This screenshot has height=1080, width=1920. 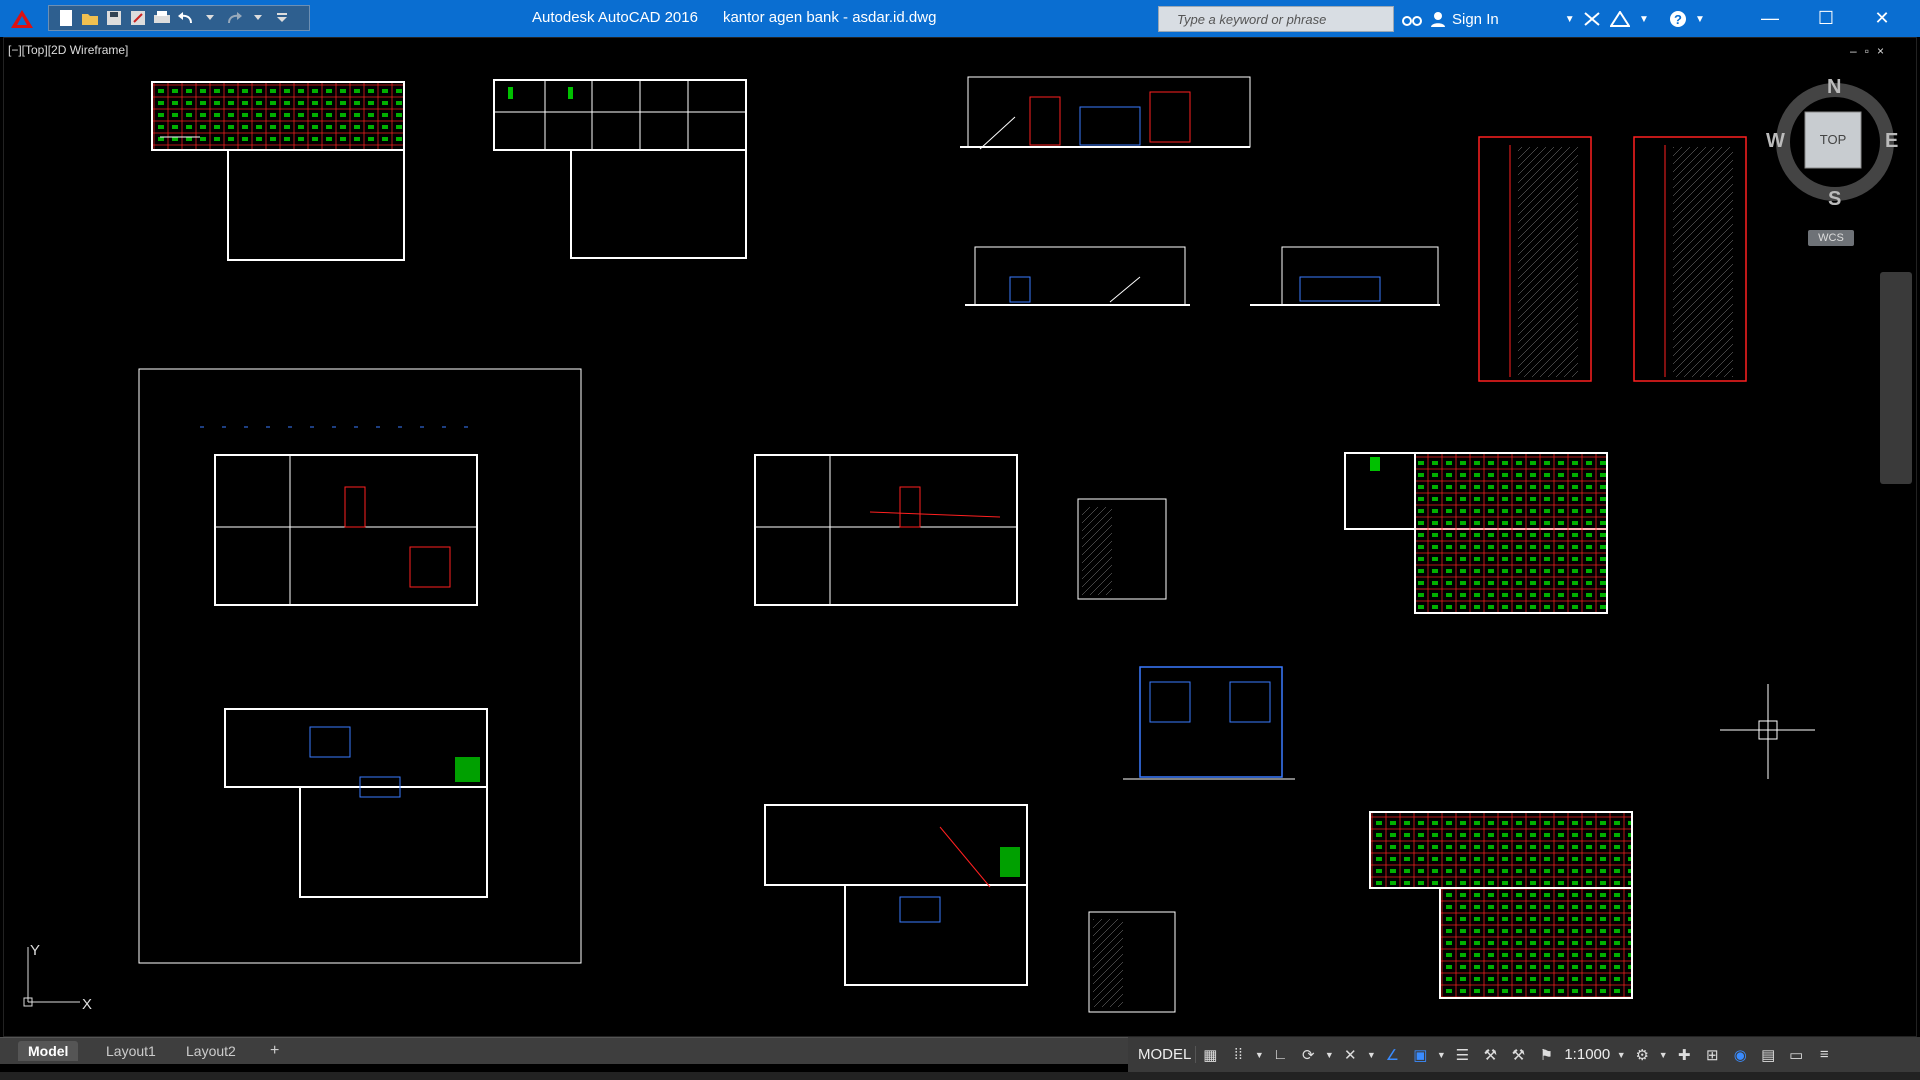 What do you see at coordinates (1833, 139) in the screenshot?
I see `viewcube-face-top: TOP` at bounding box center [1833, 139].